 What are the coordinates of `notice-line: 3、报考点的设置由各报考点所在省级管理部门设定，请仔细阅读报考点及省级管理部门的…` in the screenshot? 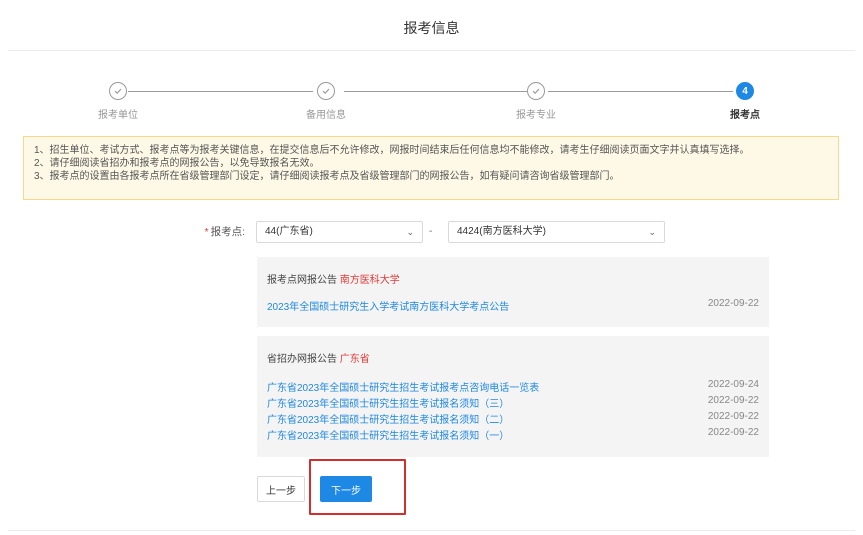 It's located at (327, 176).